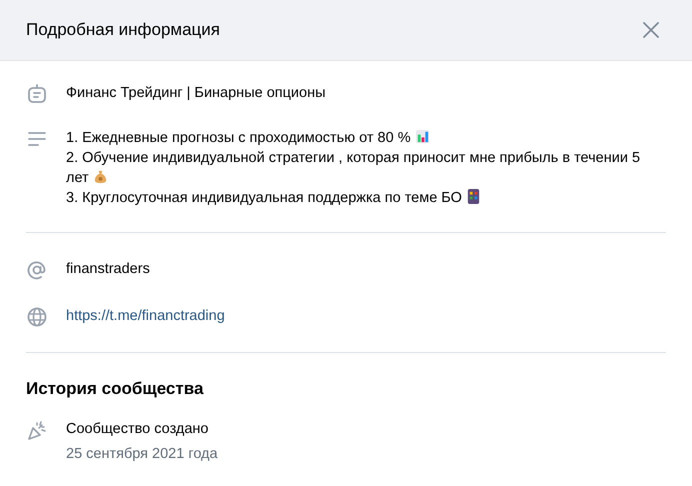 The height and width of the screenshot is (486, 692). I want to click on description-line: 3. Круглосуточная индивидуальная поддержка по теме БО, so click(366, 198).